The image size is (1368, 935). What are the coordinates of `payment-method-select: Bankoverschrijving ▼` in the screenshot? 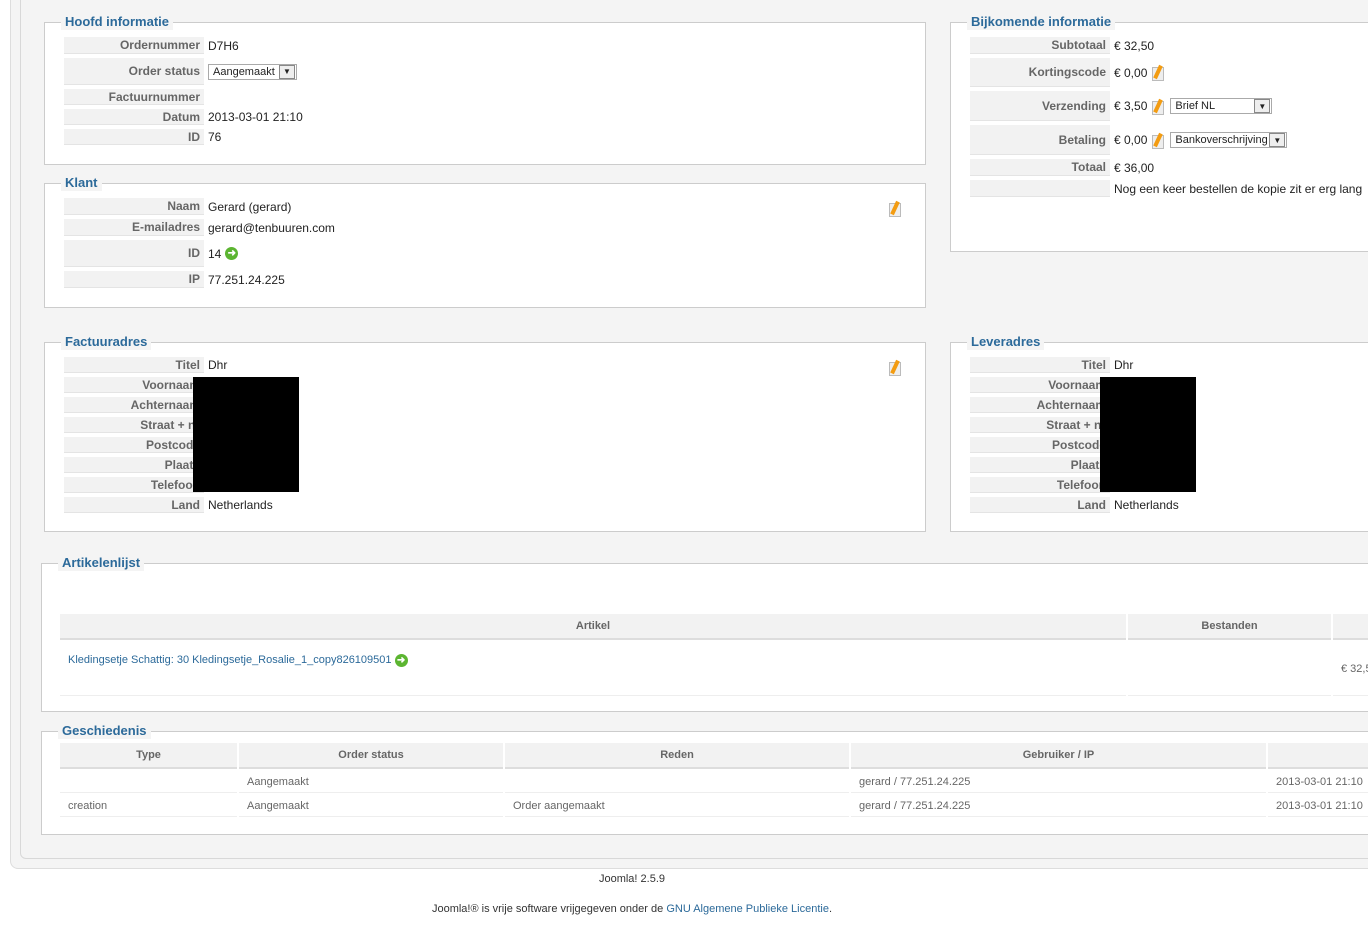 It's located at (1229, 140).